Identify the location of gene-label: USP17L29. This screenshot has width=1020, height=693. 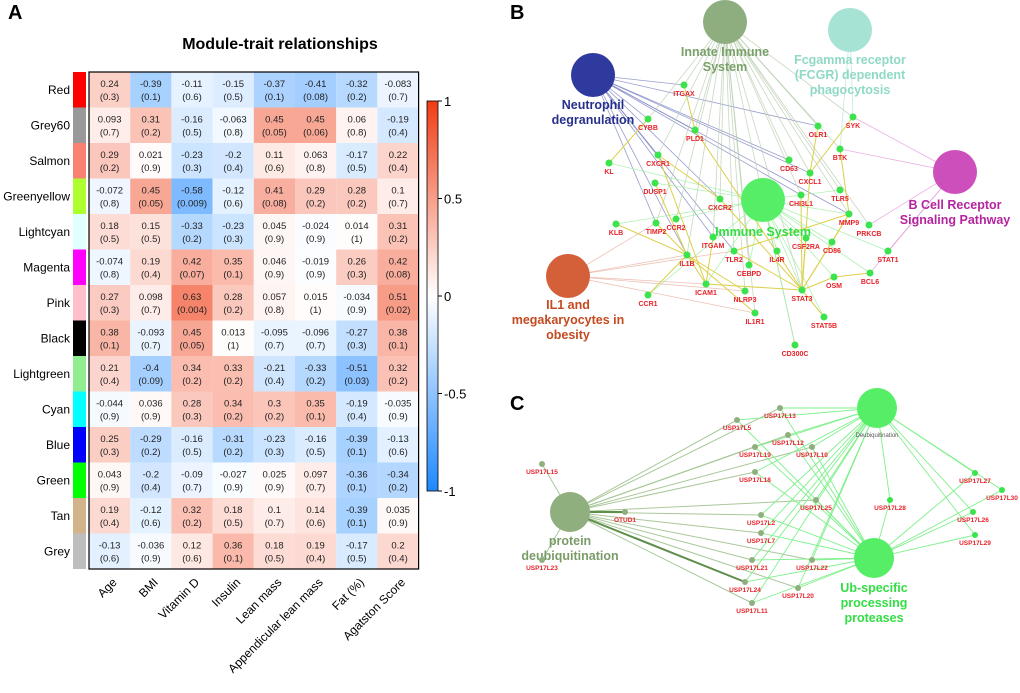
(975, 543).